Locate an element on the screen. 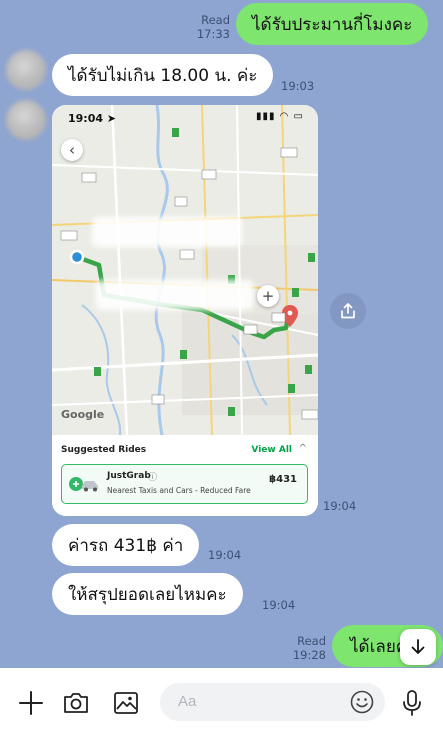 The height and width of the screenshot is (731, 443). input-placeholder: Aa is located at coordinates (187, 701).